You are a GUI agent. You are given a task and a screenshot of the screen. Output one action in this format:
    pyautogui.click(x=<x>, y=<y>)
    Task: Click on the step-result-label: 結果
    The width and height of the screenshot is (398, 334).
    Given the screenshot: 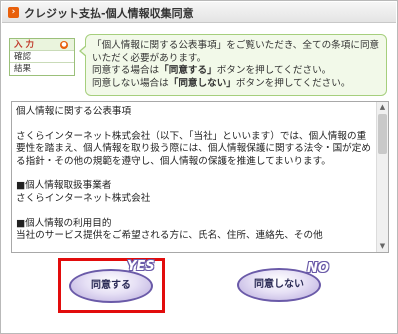 What is the action you would take?
    pyautogui.click(x=23, y=69)
    